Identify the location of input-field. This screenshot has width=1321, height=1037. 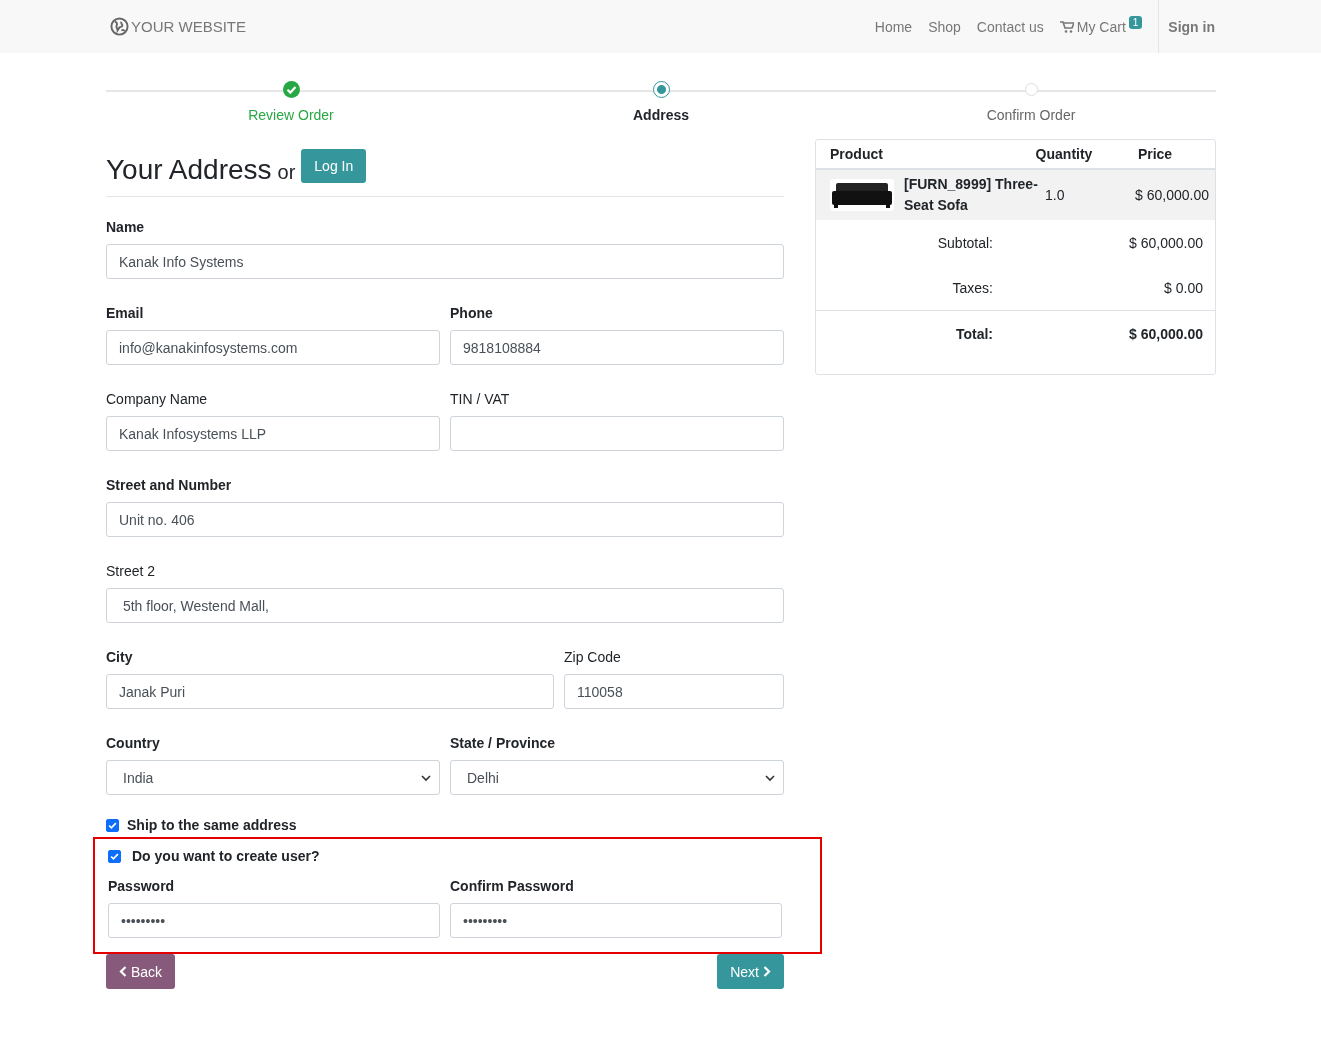
(617, 433).